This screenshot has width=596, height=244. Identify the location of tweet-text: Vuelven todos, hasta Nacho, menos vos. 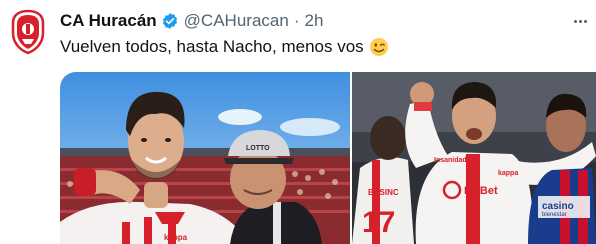
(224, 47).